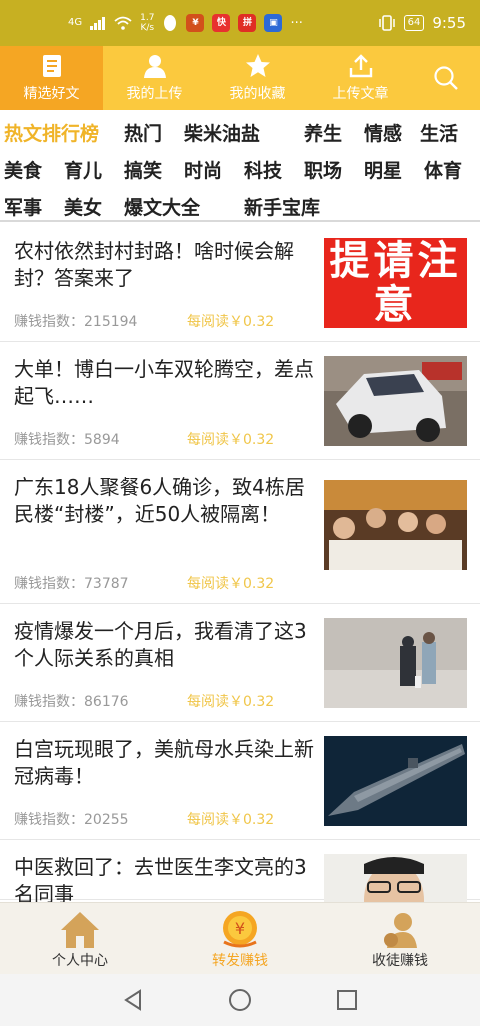 This screenshot has width=480, height=1026. I want to click on tab-label: 精选好文, so click(51, 94).